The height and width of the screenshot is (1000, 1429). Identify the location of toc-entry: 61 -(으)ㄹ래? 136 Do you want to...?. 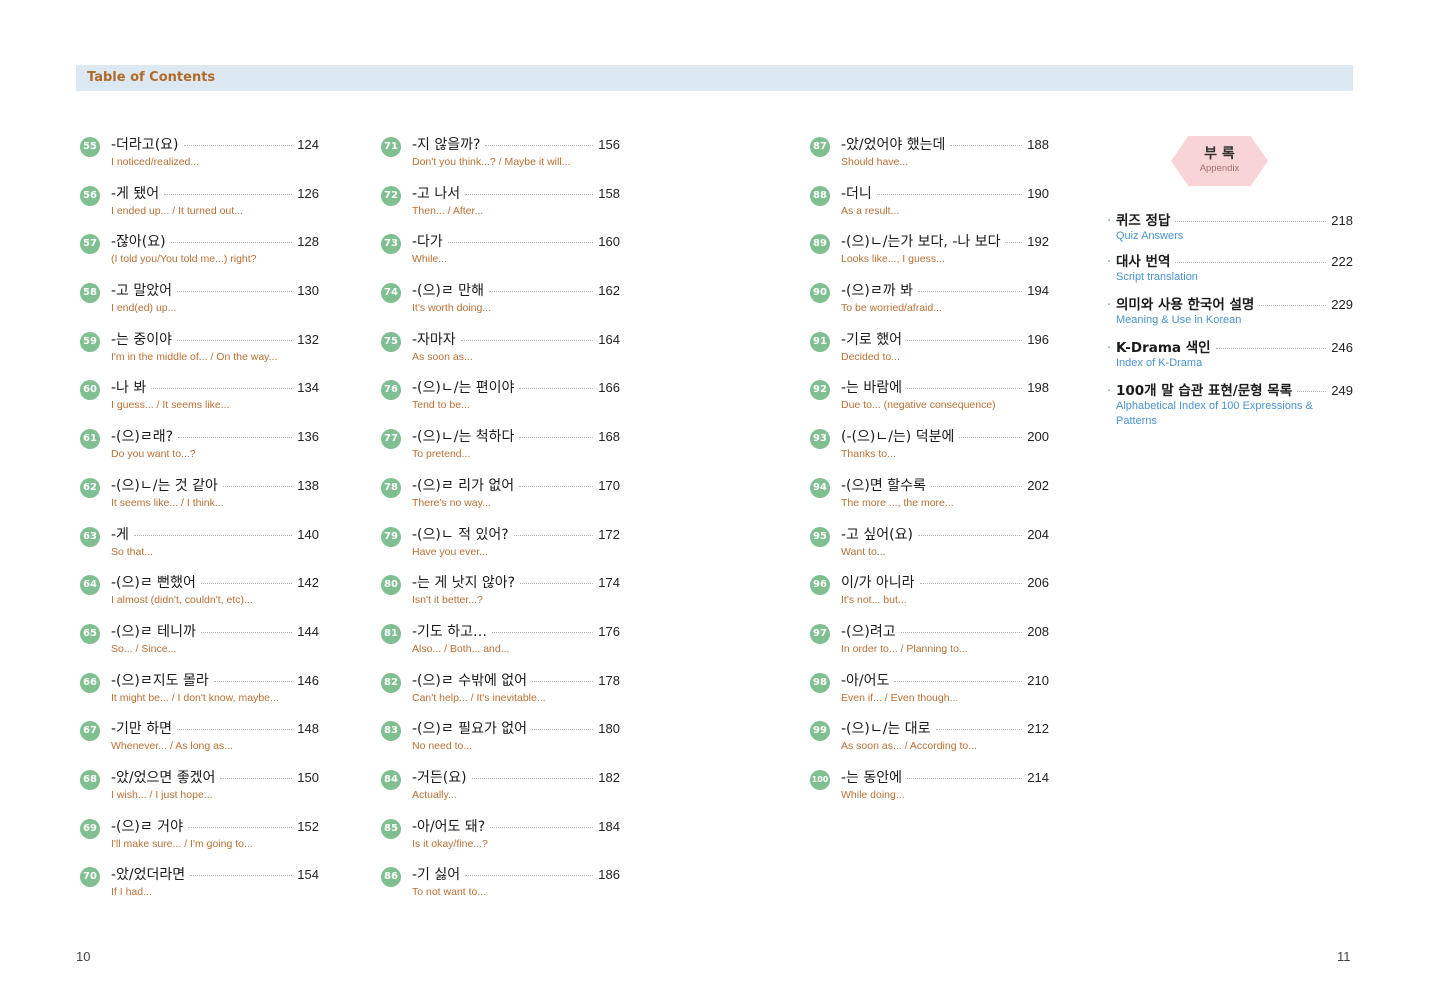
(200, 448).